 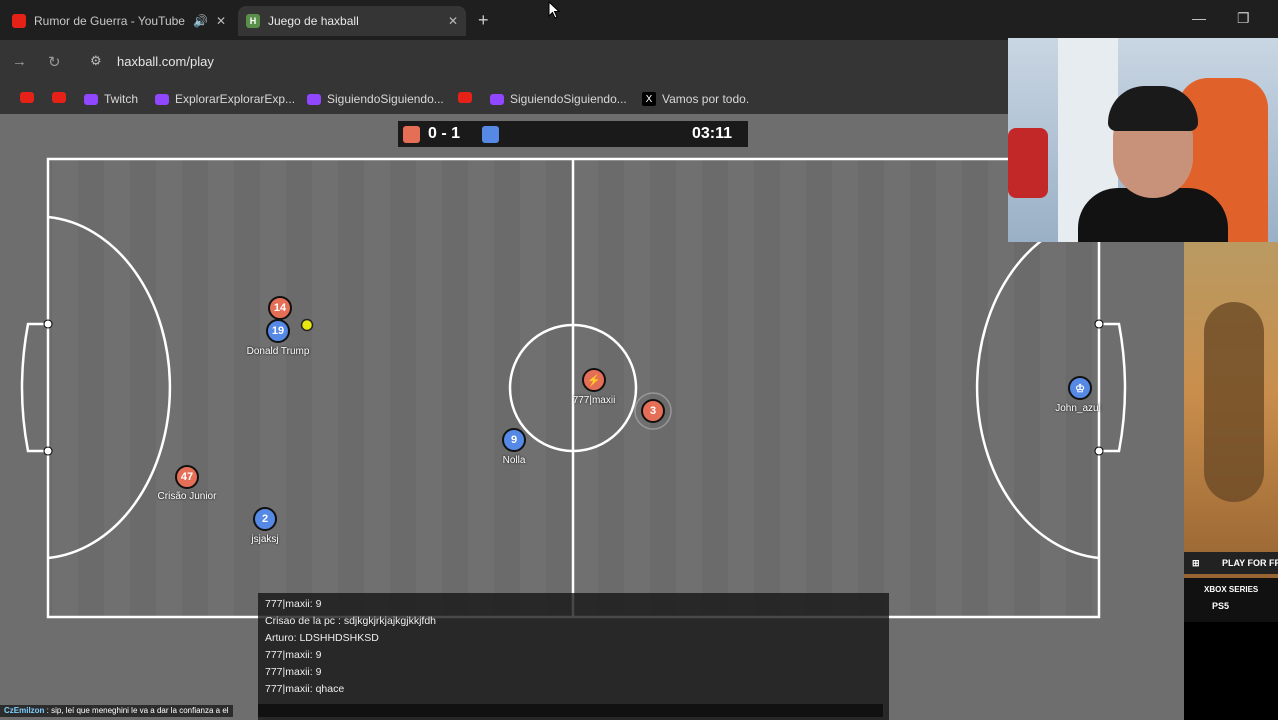 What do you see at coordinates (1113, 387) in the screenshot?
I see `right-goal` at bounding box center [1113, 387].